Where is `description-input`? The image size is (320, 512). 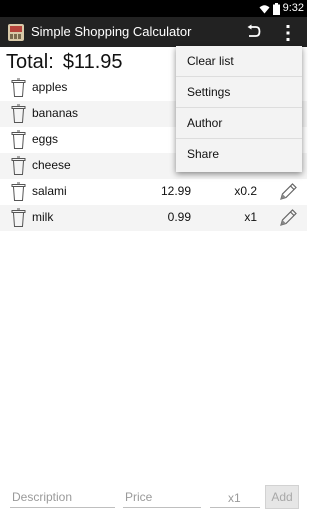 description-input is located at coordinates (62, 497).